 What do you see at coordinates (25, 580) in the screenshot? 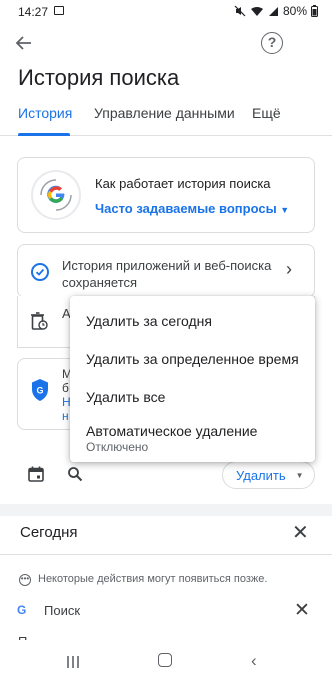
I see `more-info-icon: •••` at bounding box center [25, 580].